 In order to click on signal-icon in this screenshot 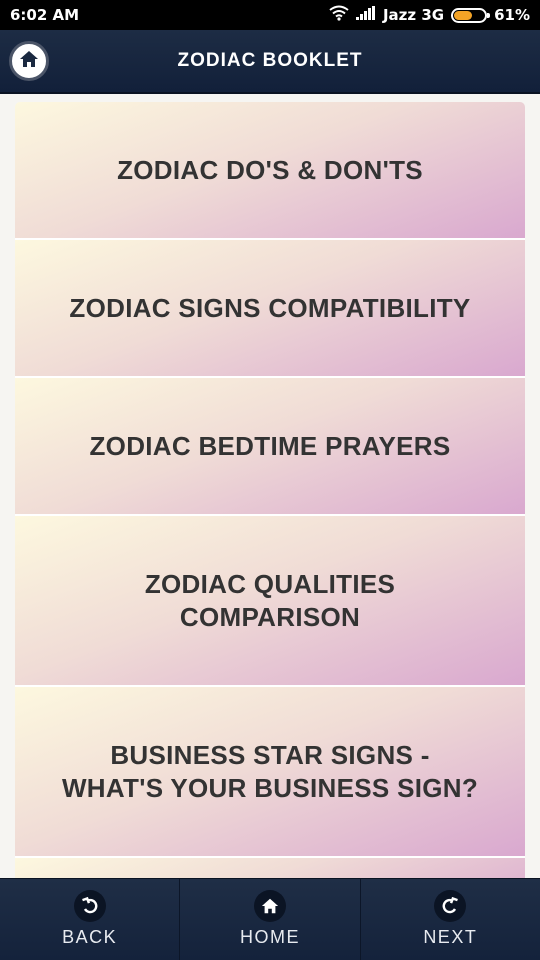, I will do `click(365, 15)`.